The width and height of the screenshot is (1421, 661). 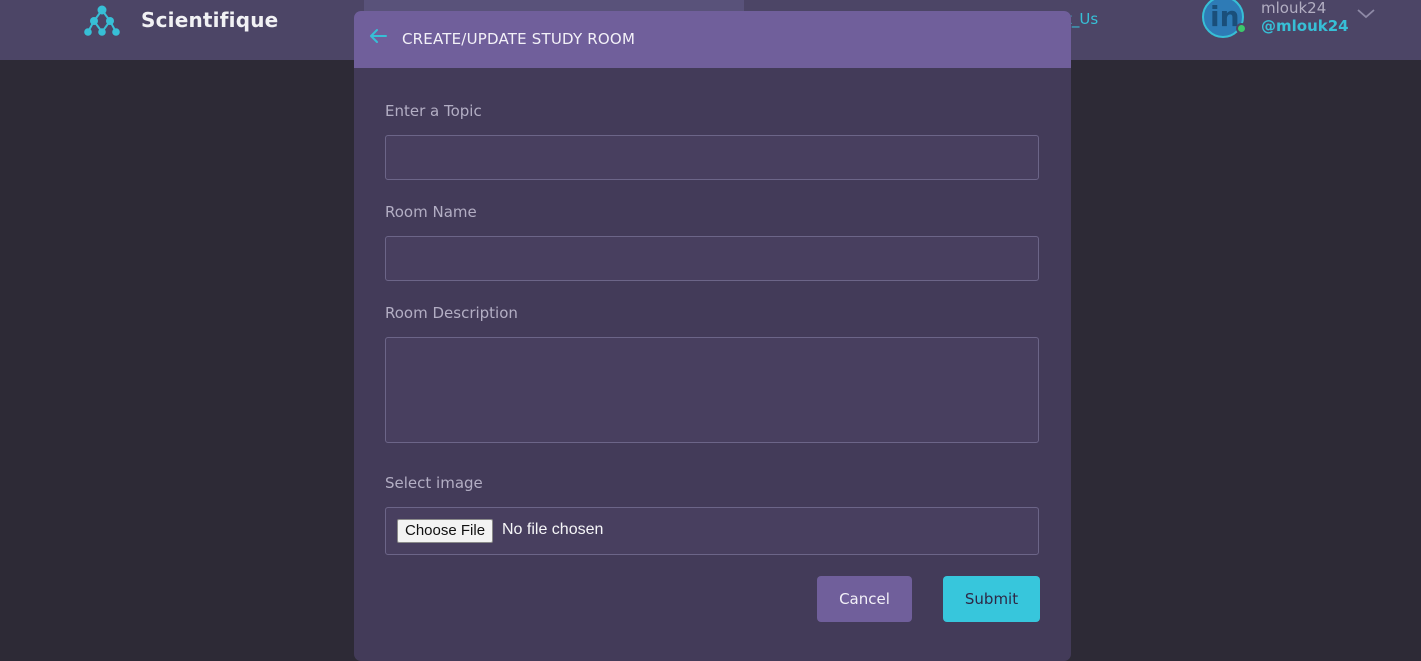 What do you see at coordinates (433, 111) in the screenshot?
I see `topic-label: Enter a Topic` at bounding box center [433, 111].